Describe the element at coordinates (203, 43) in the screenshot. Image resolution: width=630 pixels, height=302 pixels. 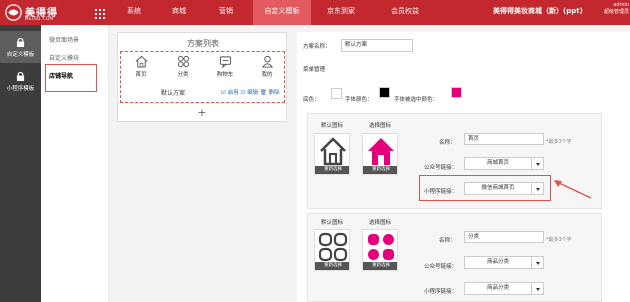
I see `plan-list-title: 方案列表` at that location.